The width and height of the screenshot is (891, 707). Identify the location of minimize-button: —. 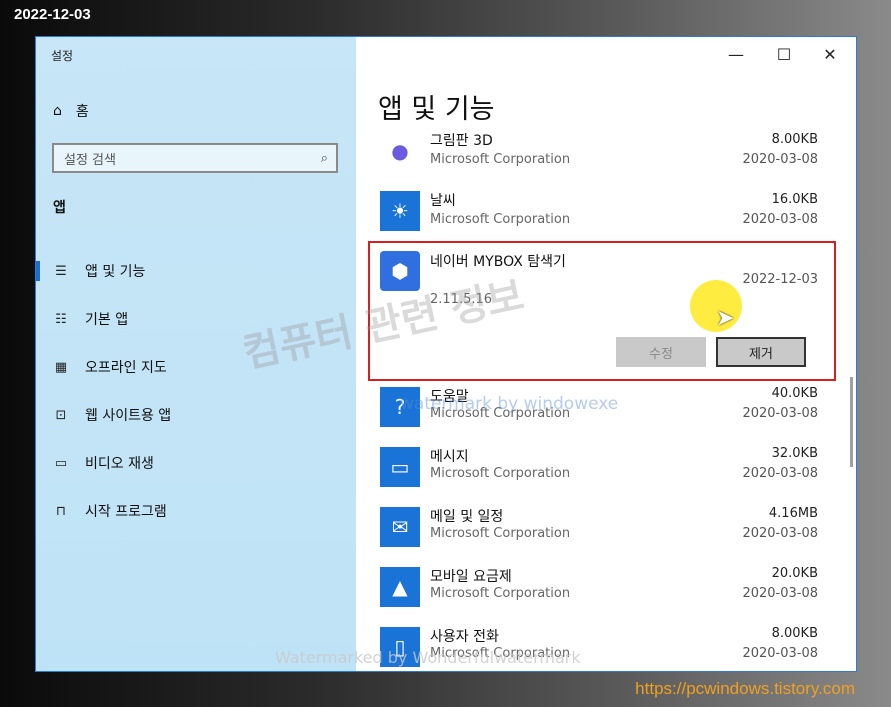
(736, 54).